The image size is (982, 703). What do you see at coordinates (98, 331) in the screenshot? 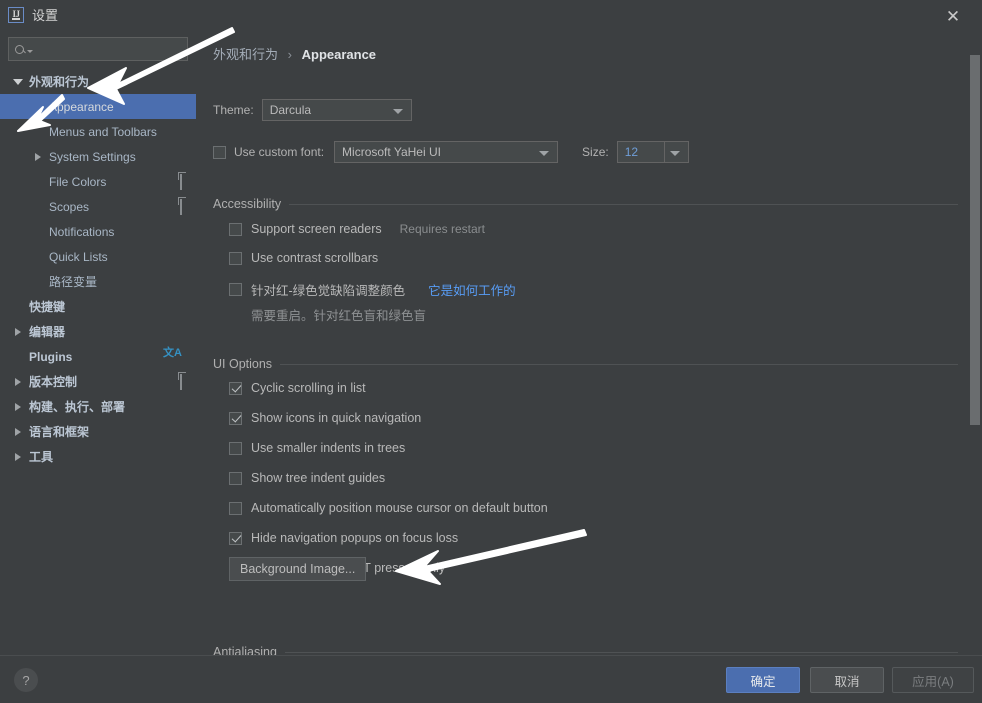
I see `sidebar-item-10: 编辑器` at bounding box center [98, 331].